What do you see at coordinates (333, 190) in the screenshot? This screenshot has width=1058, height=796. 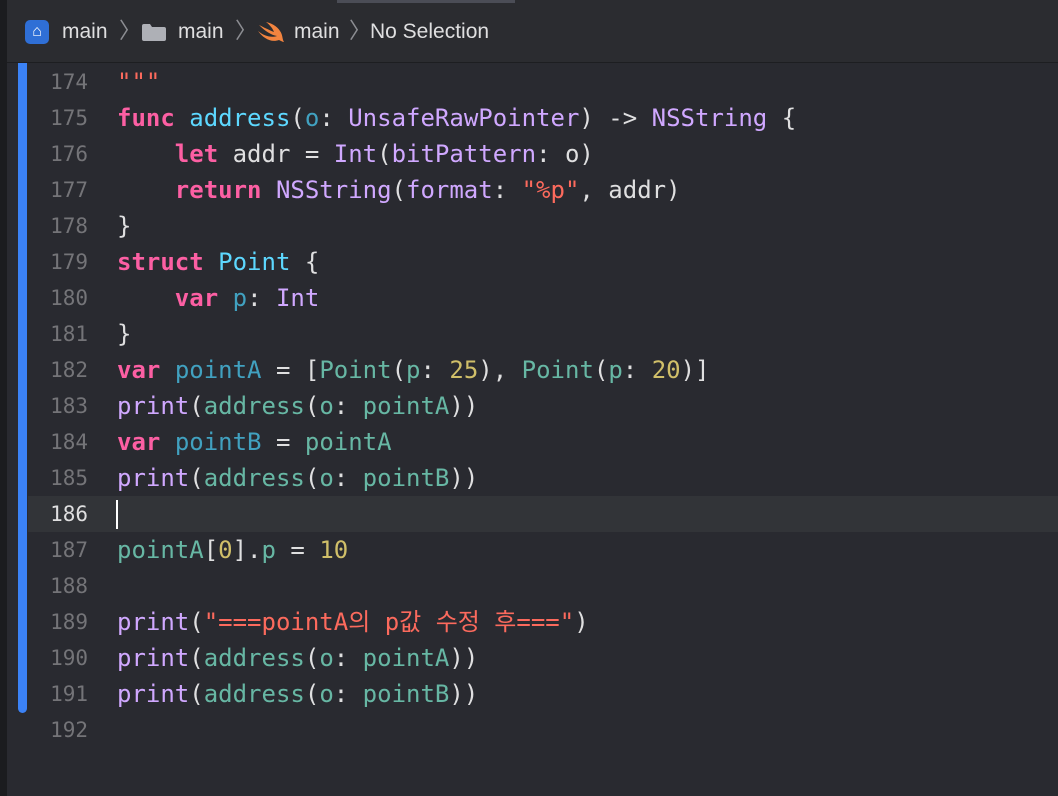 I see `type-name: NSString` at bounding box center [333, 190].